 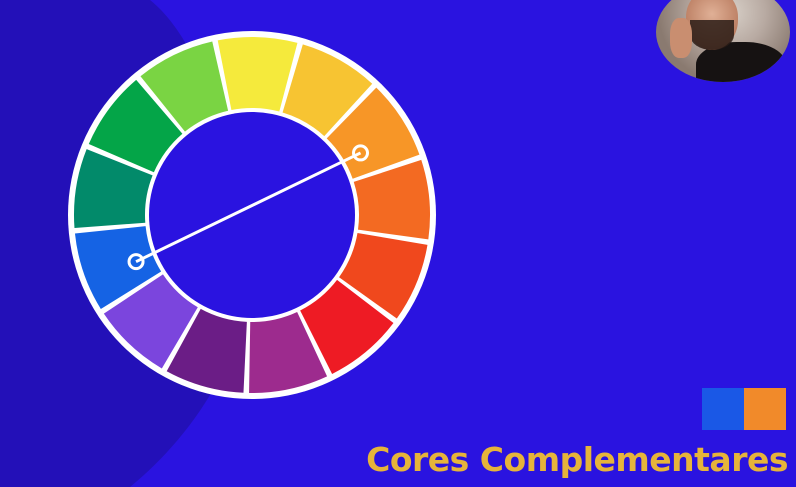 I want to click on slide-caption: Cores Complementares, so click(x=577, y=459).